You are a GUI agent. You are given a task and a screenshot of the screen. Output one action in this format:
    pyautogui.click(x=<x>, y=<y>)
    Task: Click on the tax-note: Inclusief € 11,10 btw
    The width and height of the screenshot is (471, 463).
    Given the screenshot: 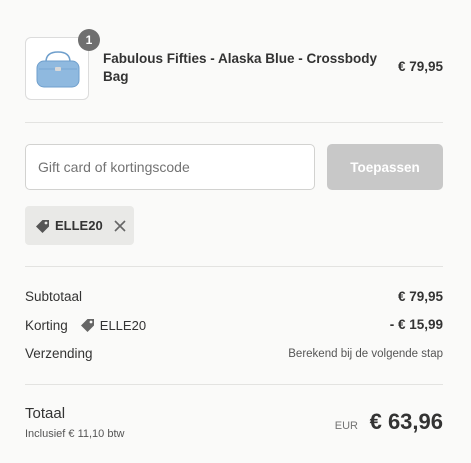 What is the action you would take?
    pyautogui.click(x=75, y=434)
    